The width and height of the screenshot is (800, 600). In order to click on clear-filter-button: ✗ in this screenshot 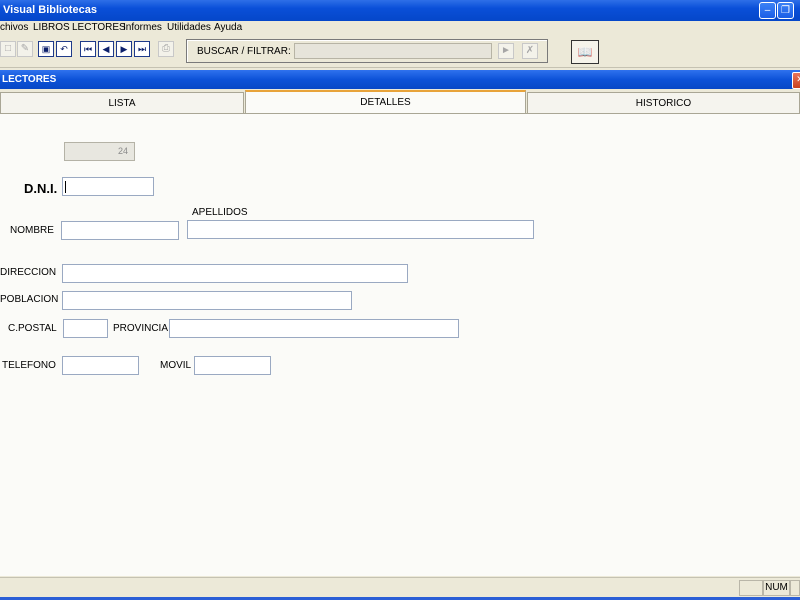, I will do `click(530, 51)`.